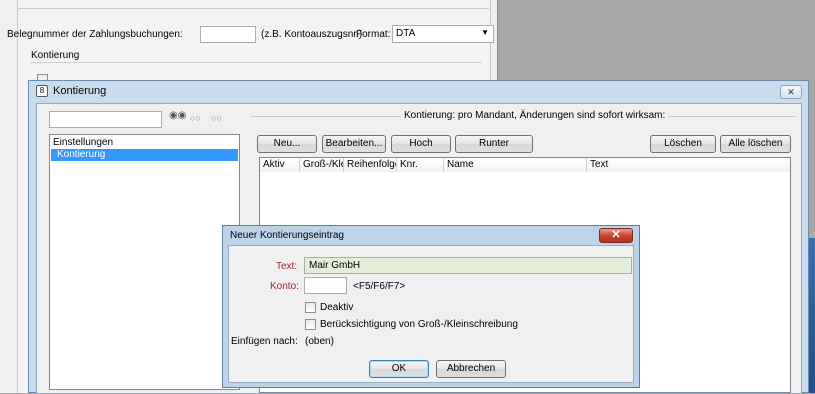  I want to click on konto-input, so click(325, 285).